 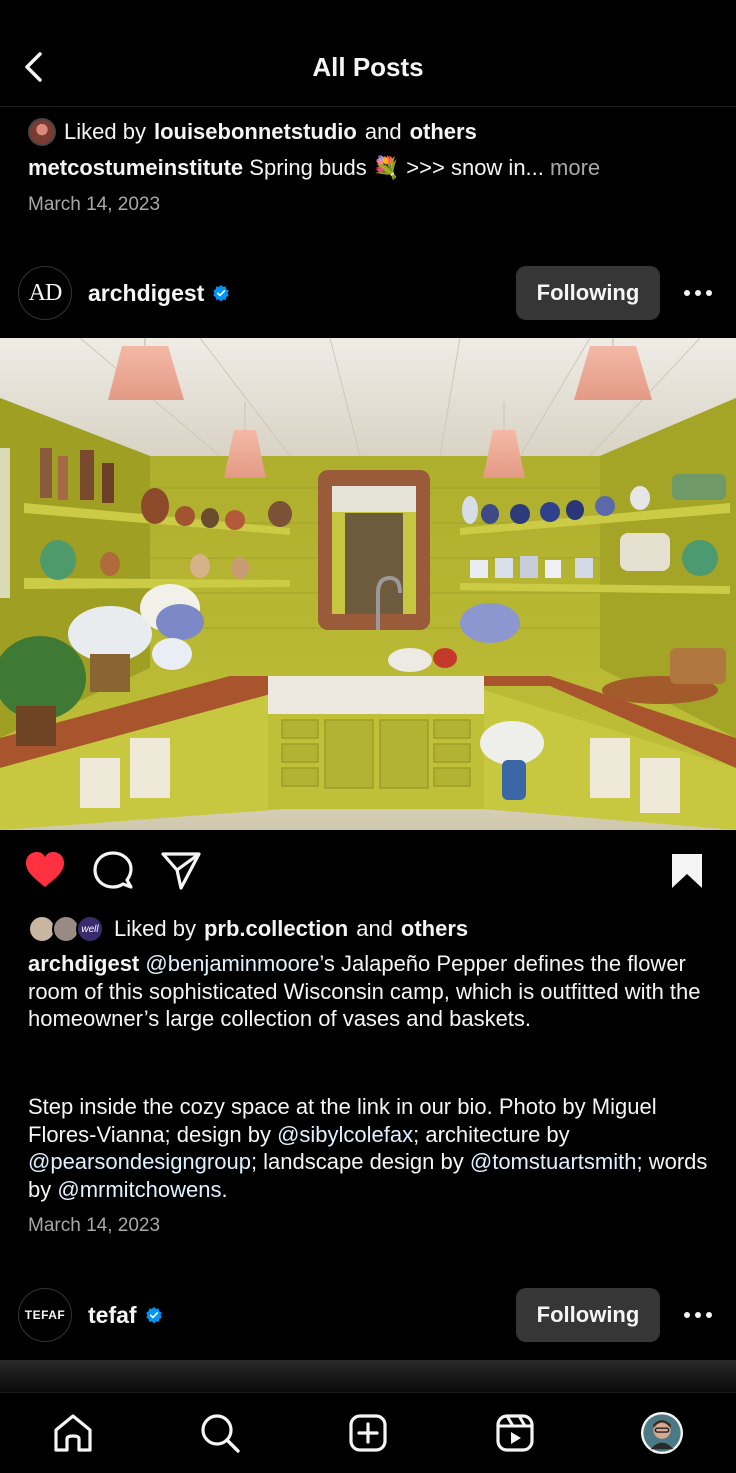 What do you see at coordinates (181, 871) in the screenshot?
I see `share-icon` at bounding box center [181, 871].